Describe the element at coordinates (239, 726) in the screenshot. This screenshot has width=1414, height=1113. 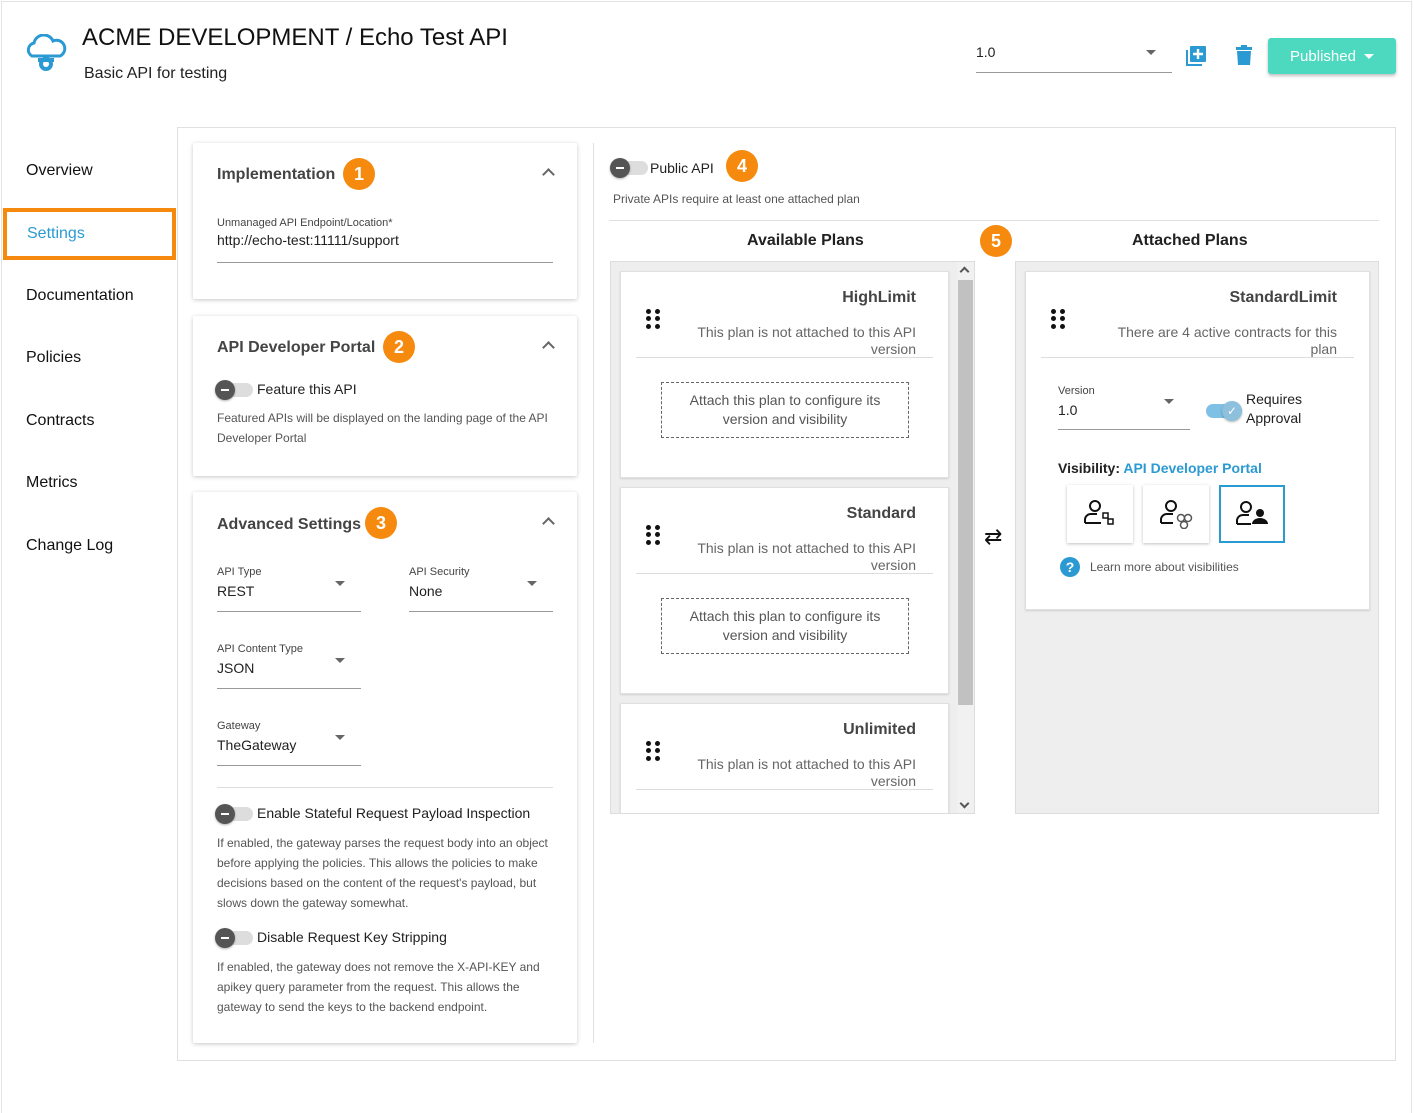
I see `gateway-label: Gateway` at that location.